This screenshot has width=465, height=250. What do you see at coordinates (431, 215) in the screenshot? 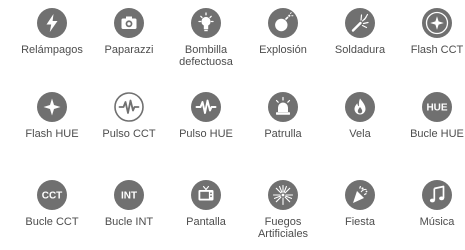
I see `effect-musica: Música` at bounding box center [431, 215].